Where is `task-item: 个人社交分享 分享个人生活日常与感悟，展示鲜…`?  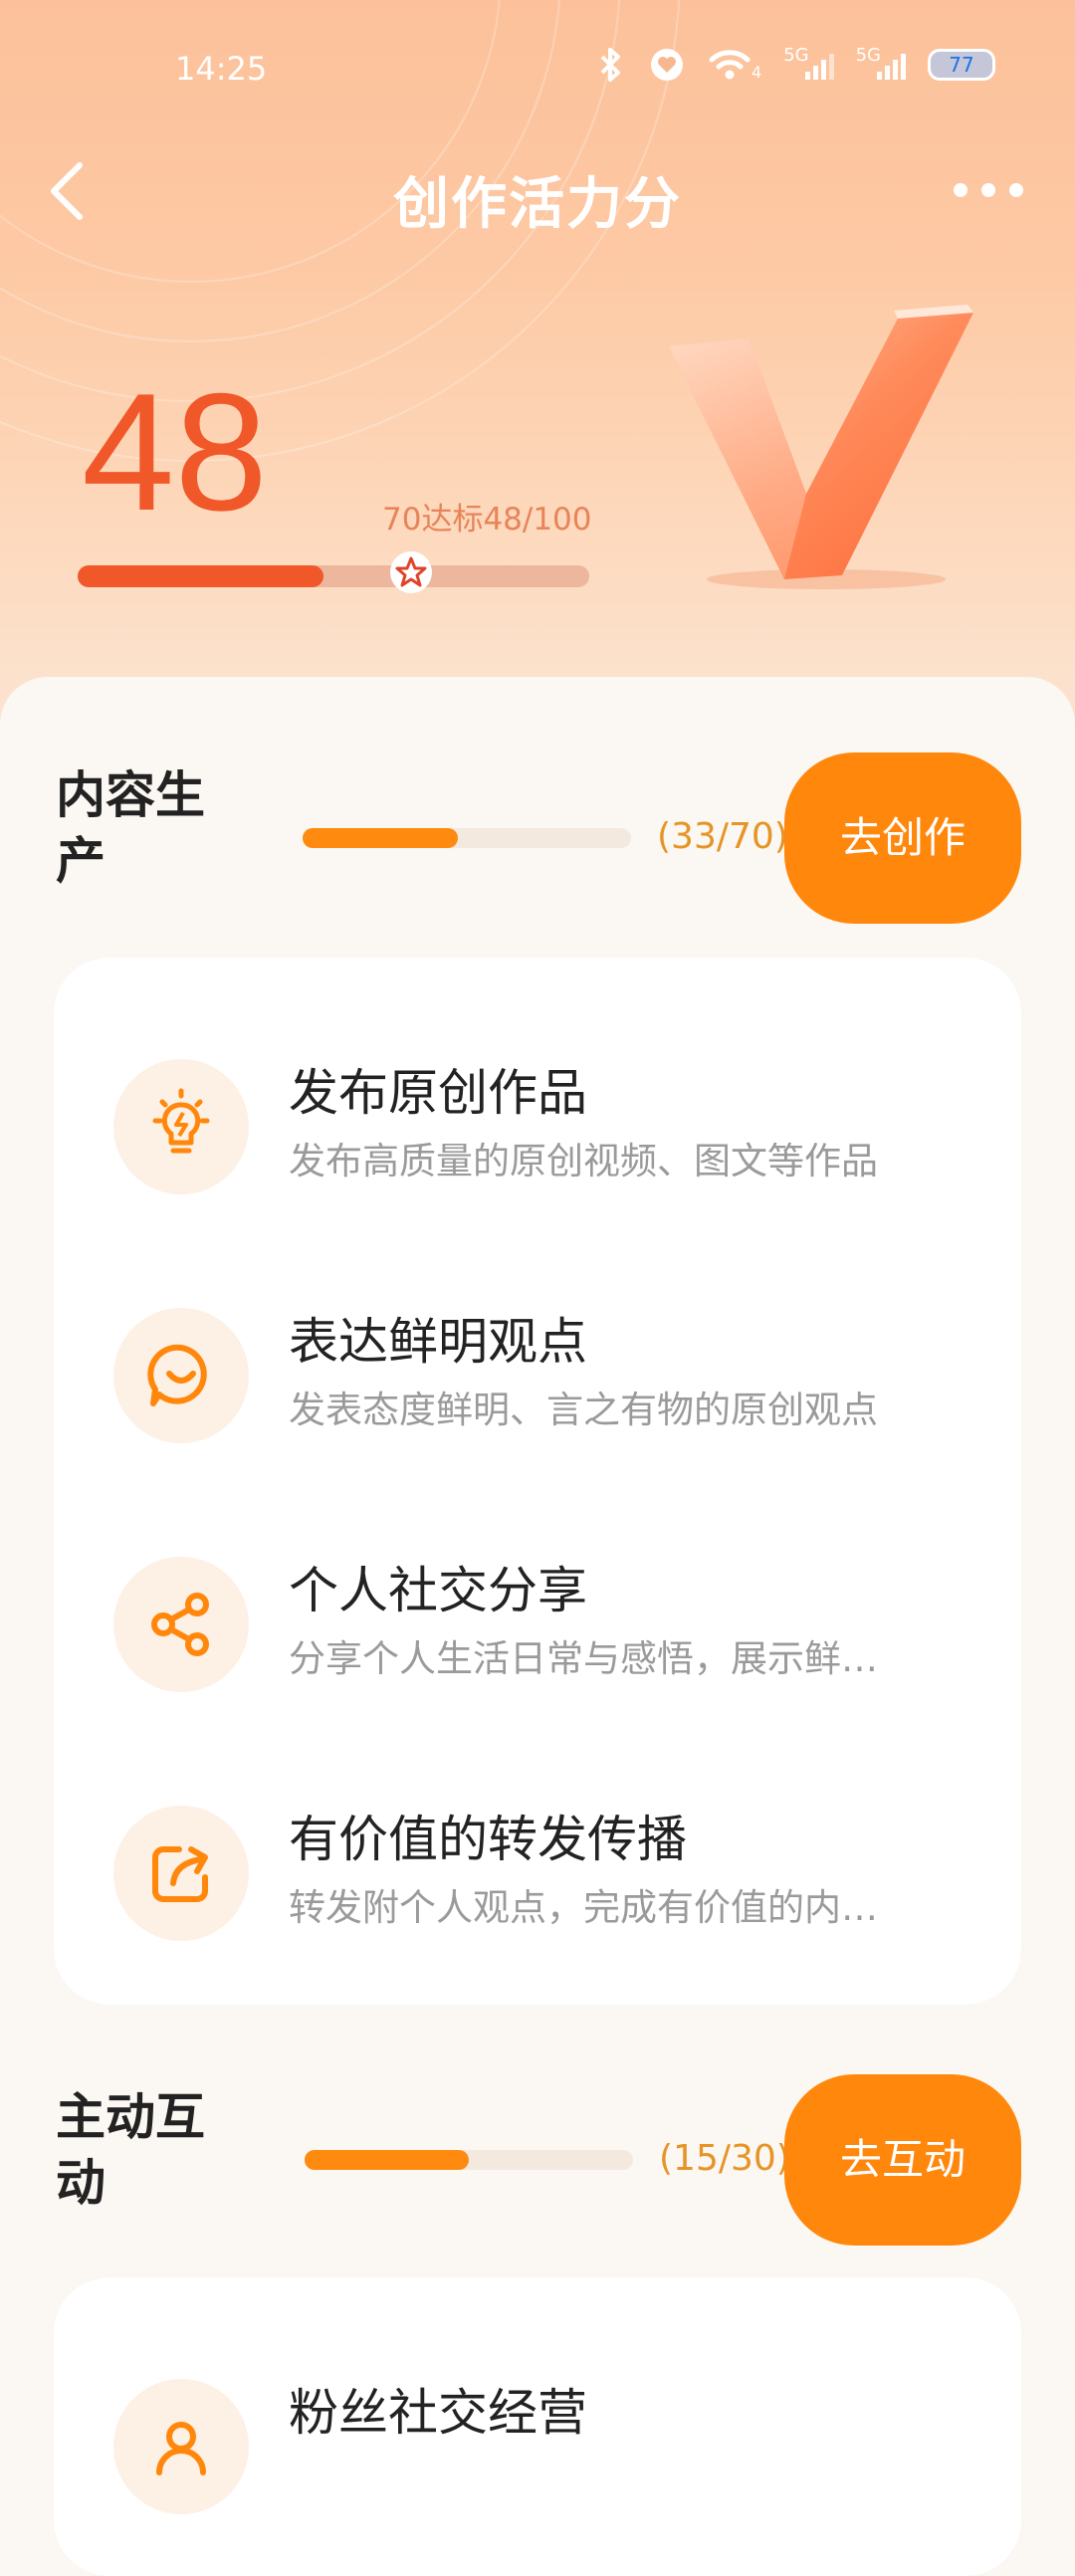 task-item: 个人社交分享 分享个人生活日常与感悟，展示鲜… is located at coordinates (537, 1638).